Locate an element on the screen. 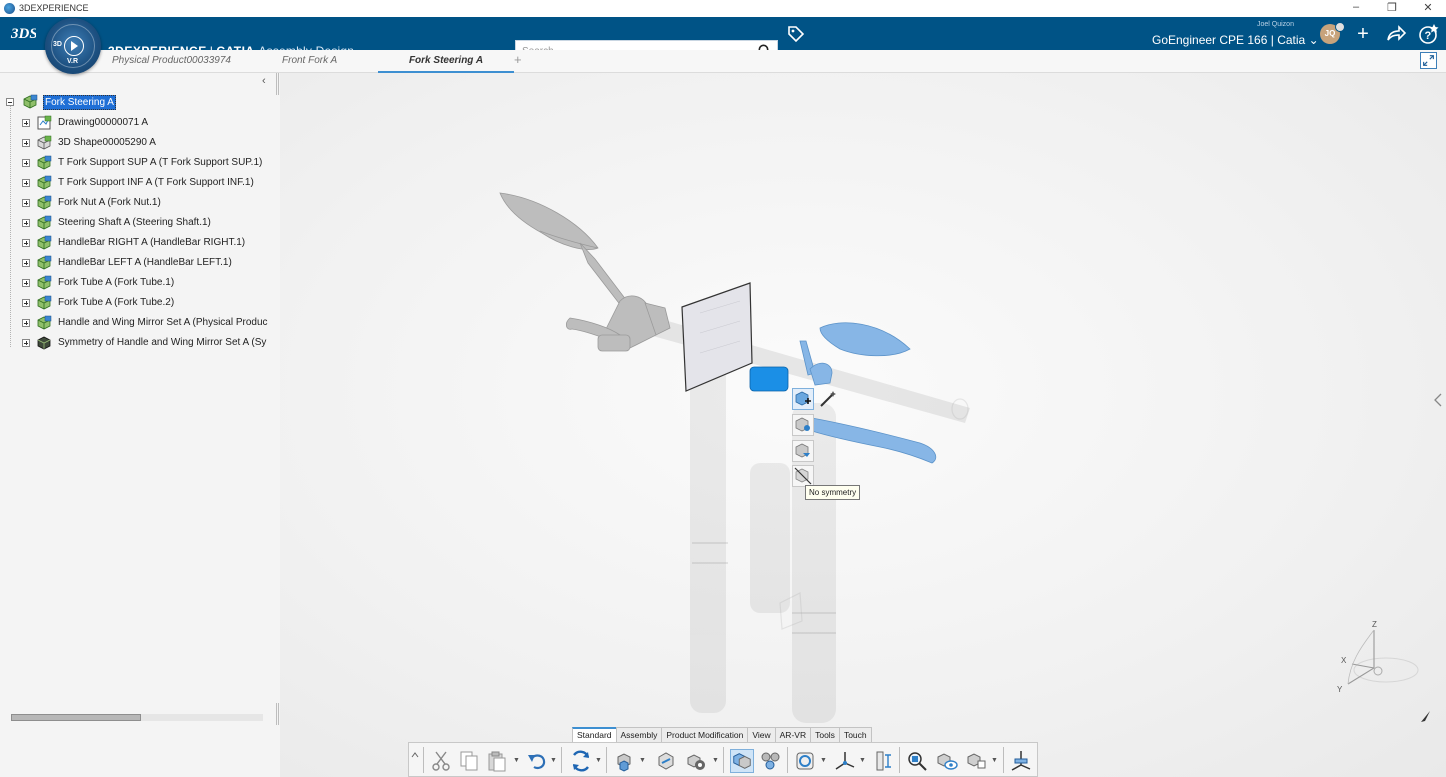 The image size is (1446, 777). undo-icon is located at coordinates (537, 761).